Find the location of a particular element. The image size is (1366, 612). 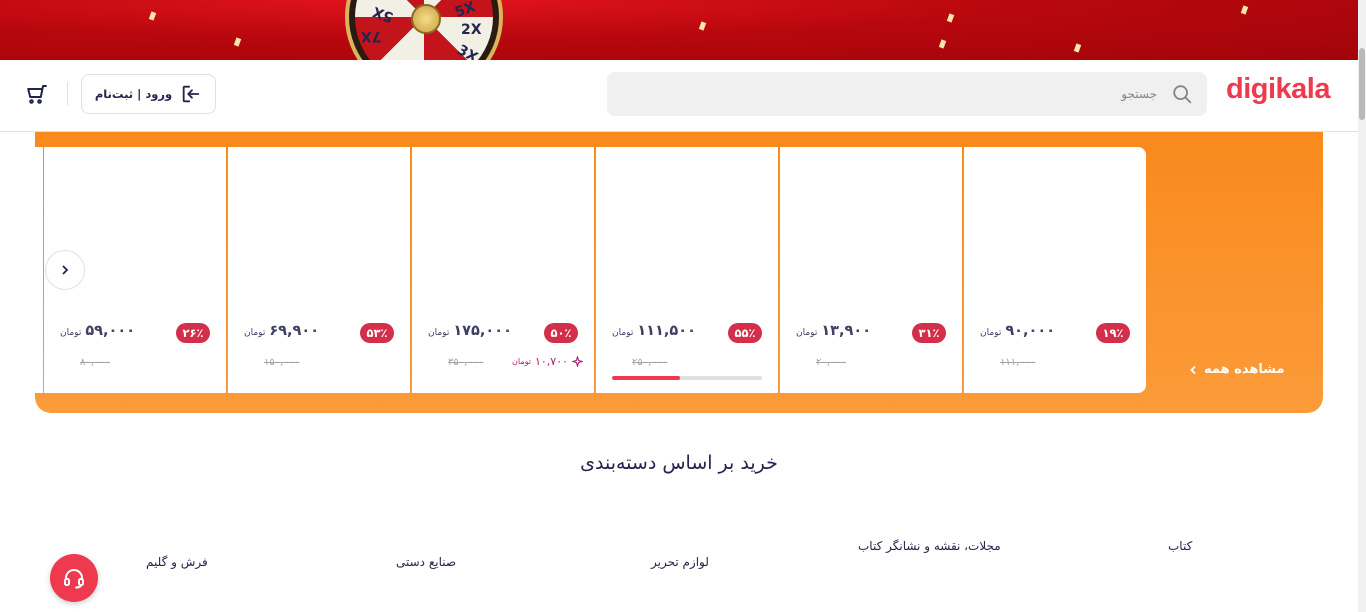

carousel-next-button is located at coordinates (65, 270).